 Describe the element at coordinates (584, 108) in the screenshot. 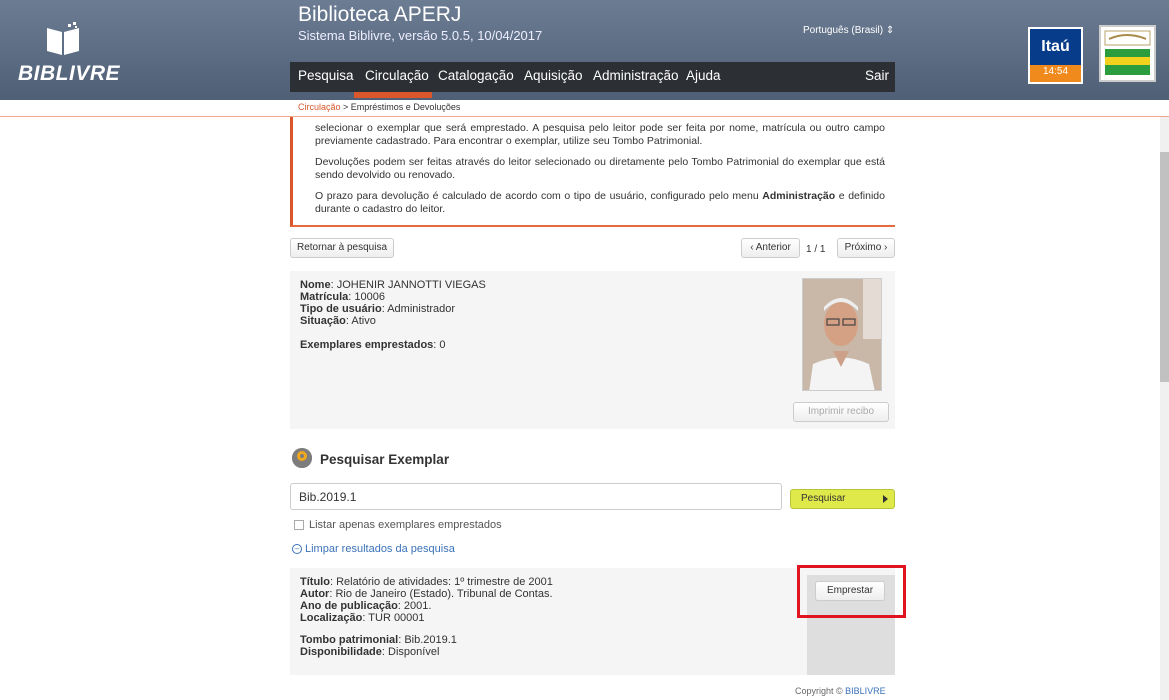

I see `breadcrumb-bar` at that location.